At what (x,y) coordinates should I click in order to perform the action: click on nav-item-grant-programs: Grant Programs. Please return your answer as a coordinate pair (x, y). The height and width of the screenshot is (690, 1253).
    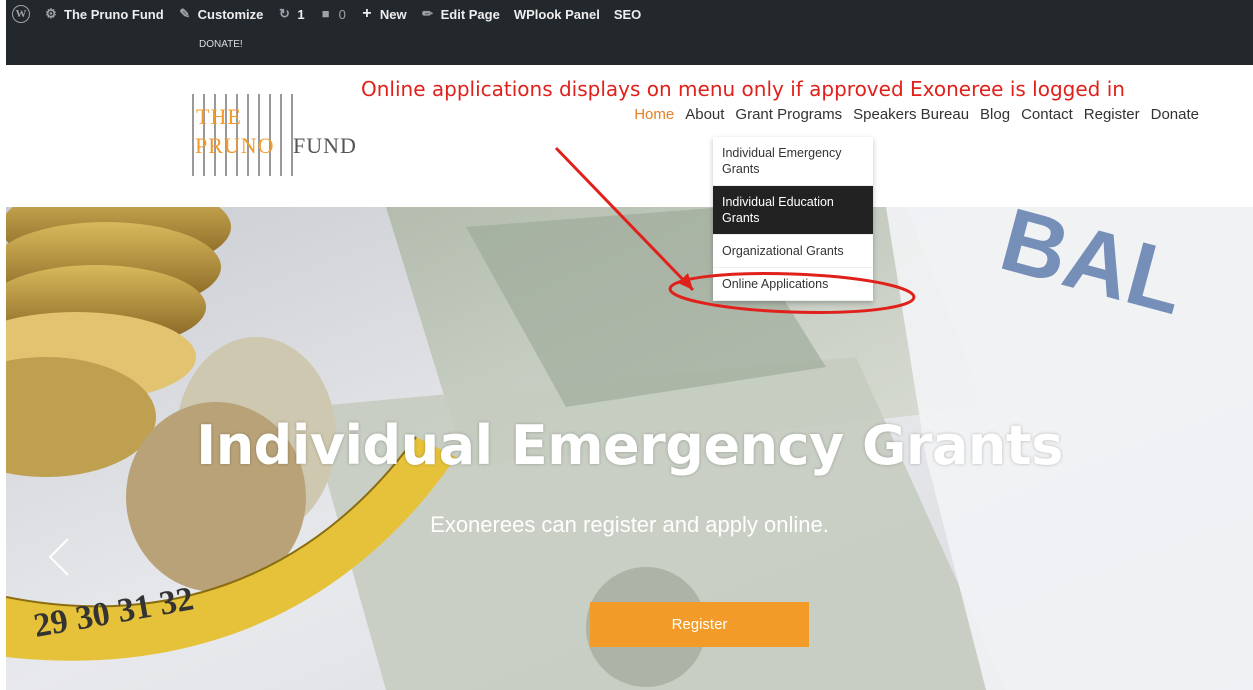
    Looking at the image, I should click on (788, 114).